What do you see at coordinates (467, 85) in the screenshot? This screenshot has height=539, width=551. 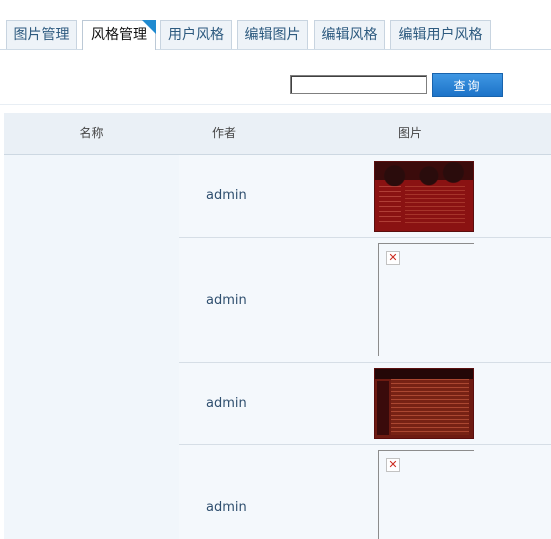 I see `search-button: 查询` at bounding box center [467, 85].